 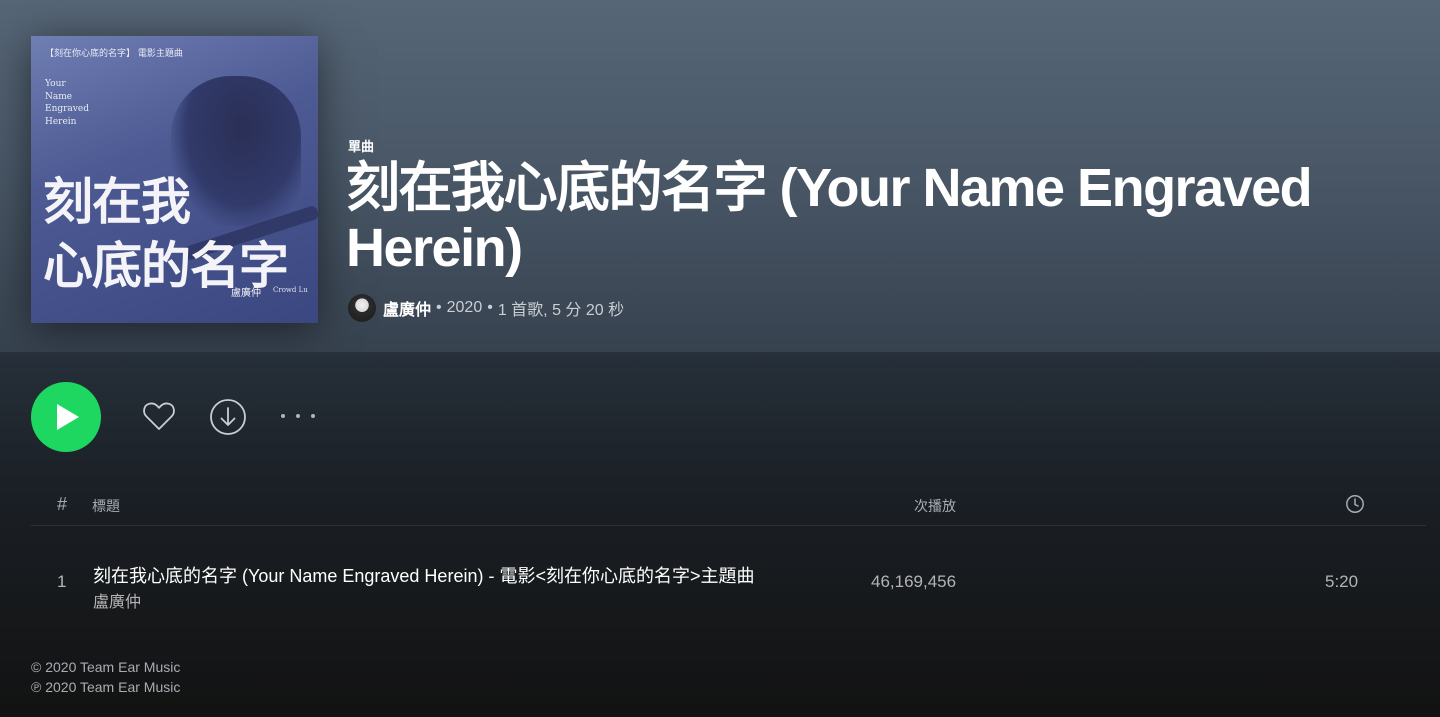 I want to click on phonogram-text: ℗ 2020 Team Ear Music, so click(x=106, y=687).